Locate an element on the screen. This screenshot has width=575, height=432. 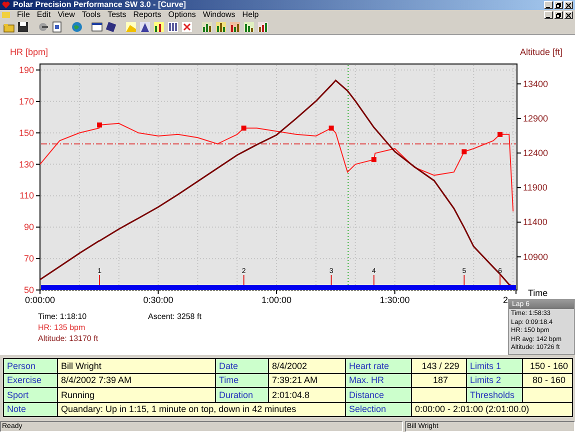
y-tick-label: 90 is located at coordinates (29, 227).